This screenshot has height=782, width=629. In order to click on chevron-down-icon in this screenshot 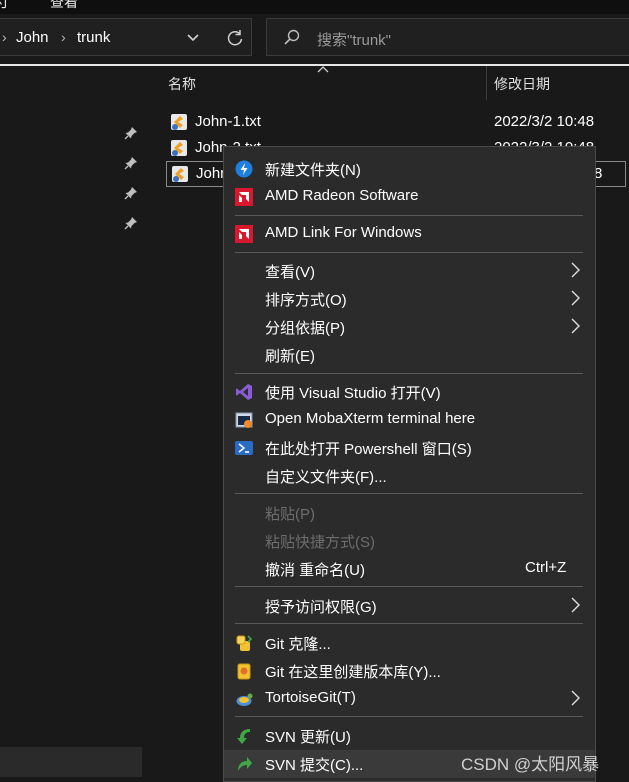, I will do `click(193, 38)`.